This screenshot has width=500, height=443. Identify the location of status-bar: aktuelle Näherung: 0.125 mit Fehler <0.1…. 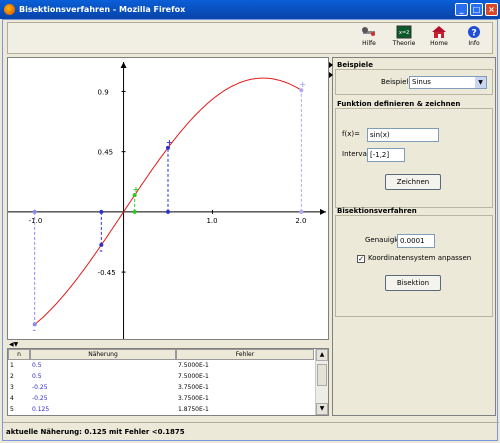
(251, 431).